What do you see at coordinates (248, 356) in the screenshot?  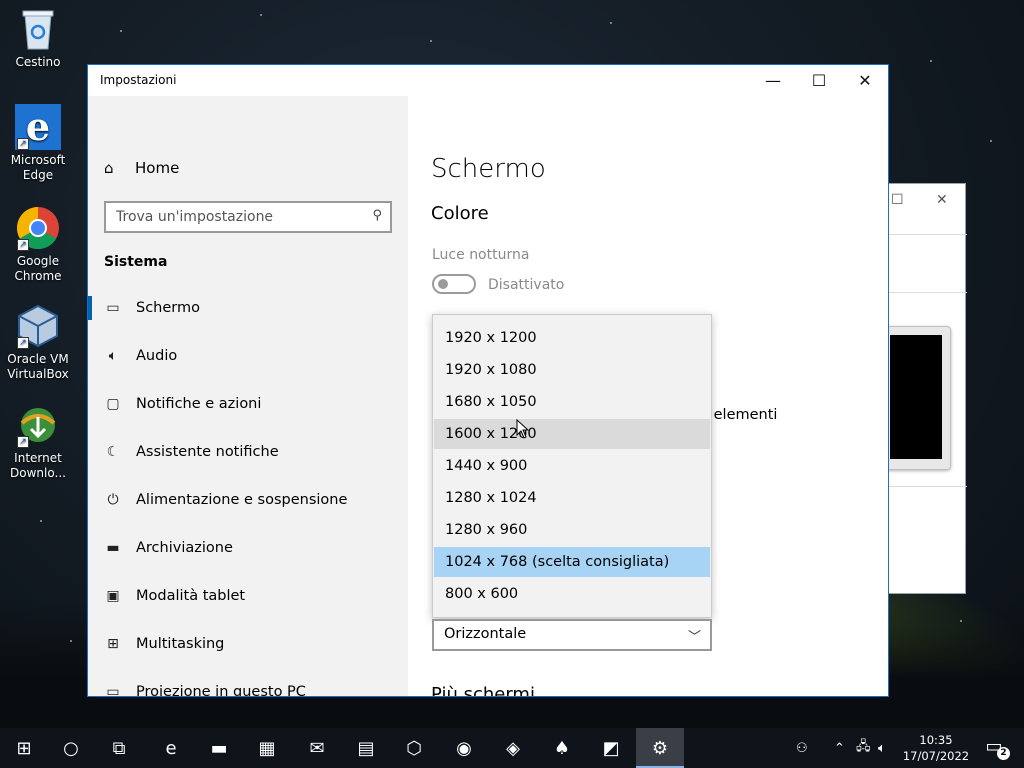 I see `sidebar-item-audio: 🔈︎ Audio` at bounding box center [248, 356].